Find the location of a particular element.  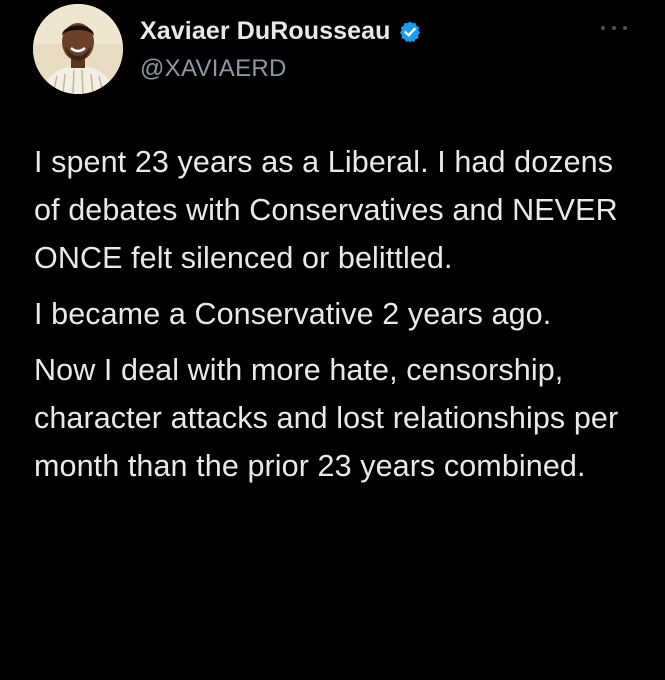

author-handle: @XAVIAERD is located at coordinates (213, 69).